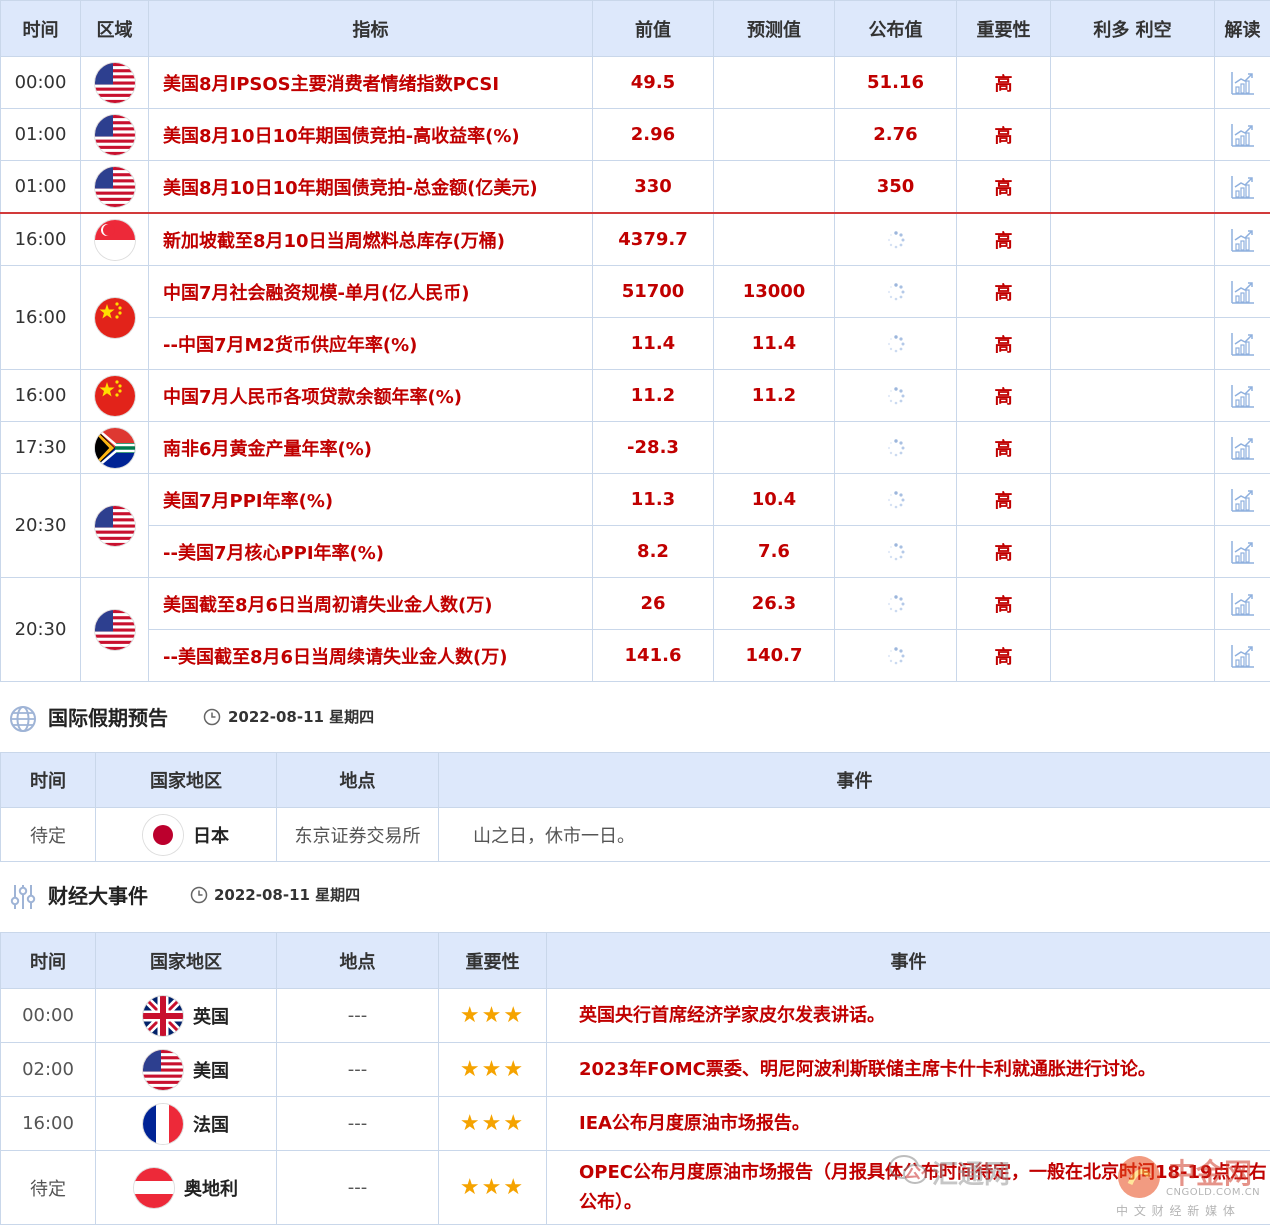  What do you see at coordinates (370, 395) in the screenshot?
I see `calendar-indicator-link: 中国7月人民币各项贷款余额年率(%)` at bounding box center [370, 395].